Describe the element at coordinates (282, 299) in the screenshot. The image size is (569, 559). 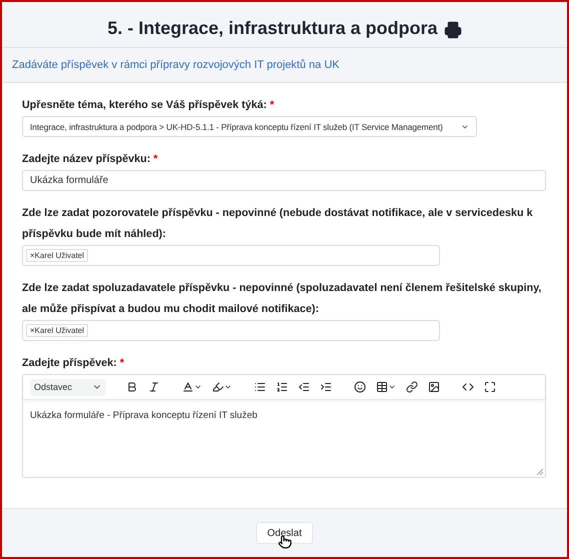
I see `field-label: Zde lze zadat spoluzadavatele příspěvku - nepovinné (spoluzadavatel není členem řešitelské skupiny, ale může přispívat a budou mu chodit mailové notifikace):` at that location.